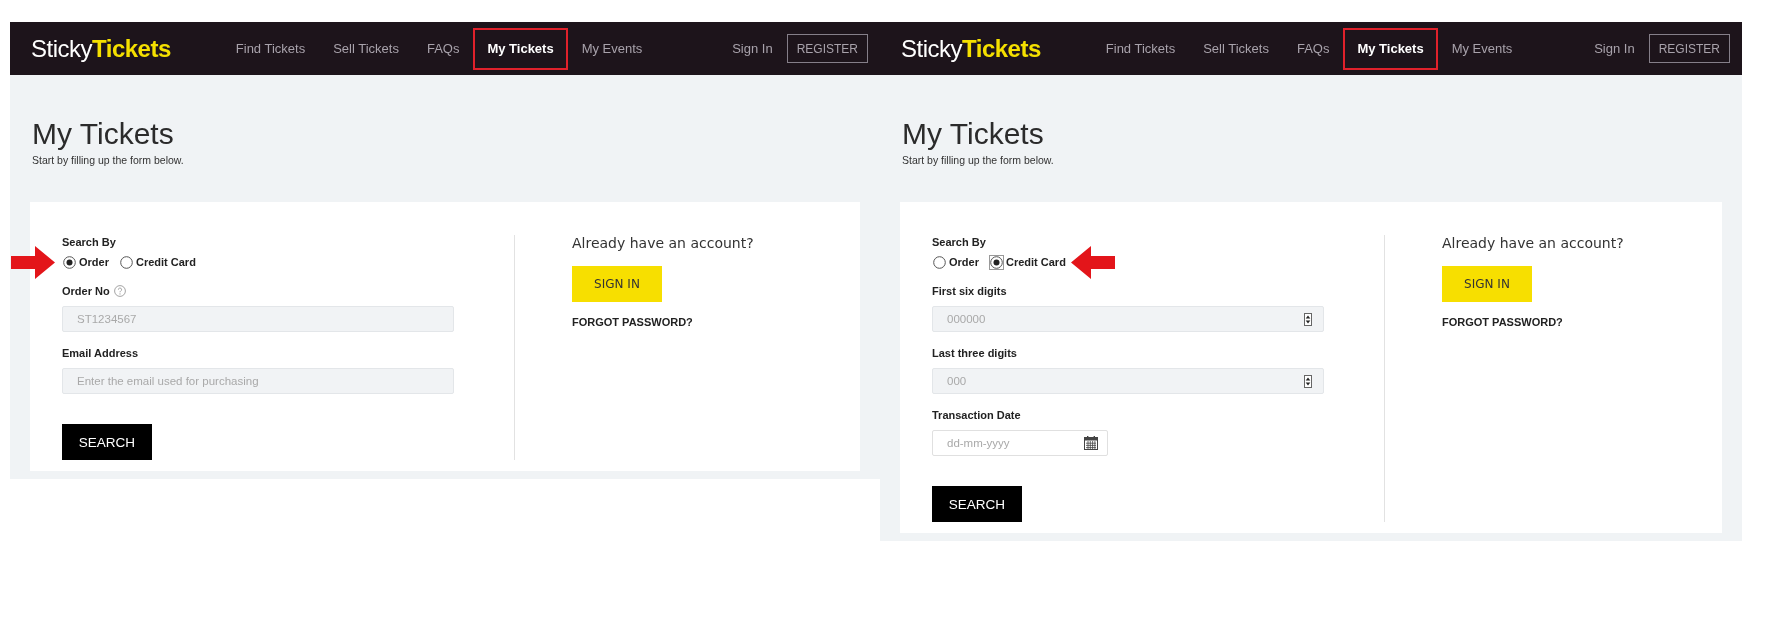 This screenshot has height=621, width=1774. What do you see at coordinates (976, 415) in the screenshot?
I see `field-label: Transaction Date` at bounding box center [976, 415].